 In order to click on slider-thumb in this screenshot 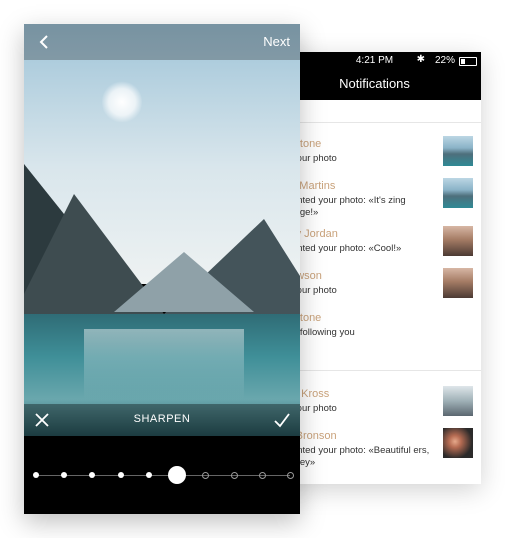, I will do `click(177, 475)`.